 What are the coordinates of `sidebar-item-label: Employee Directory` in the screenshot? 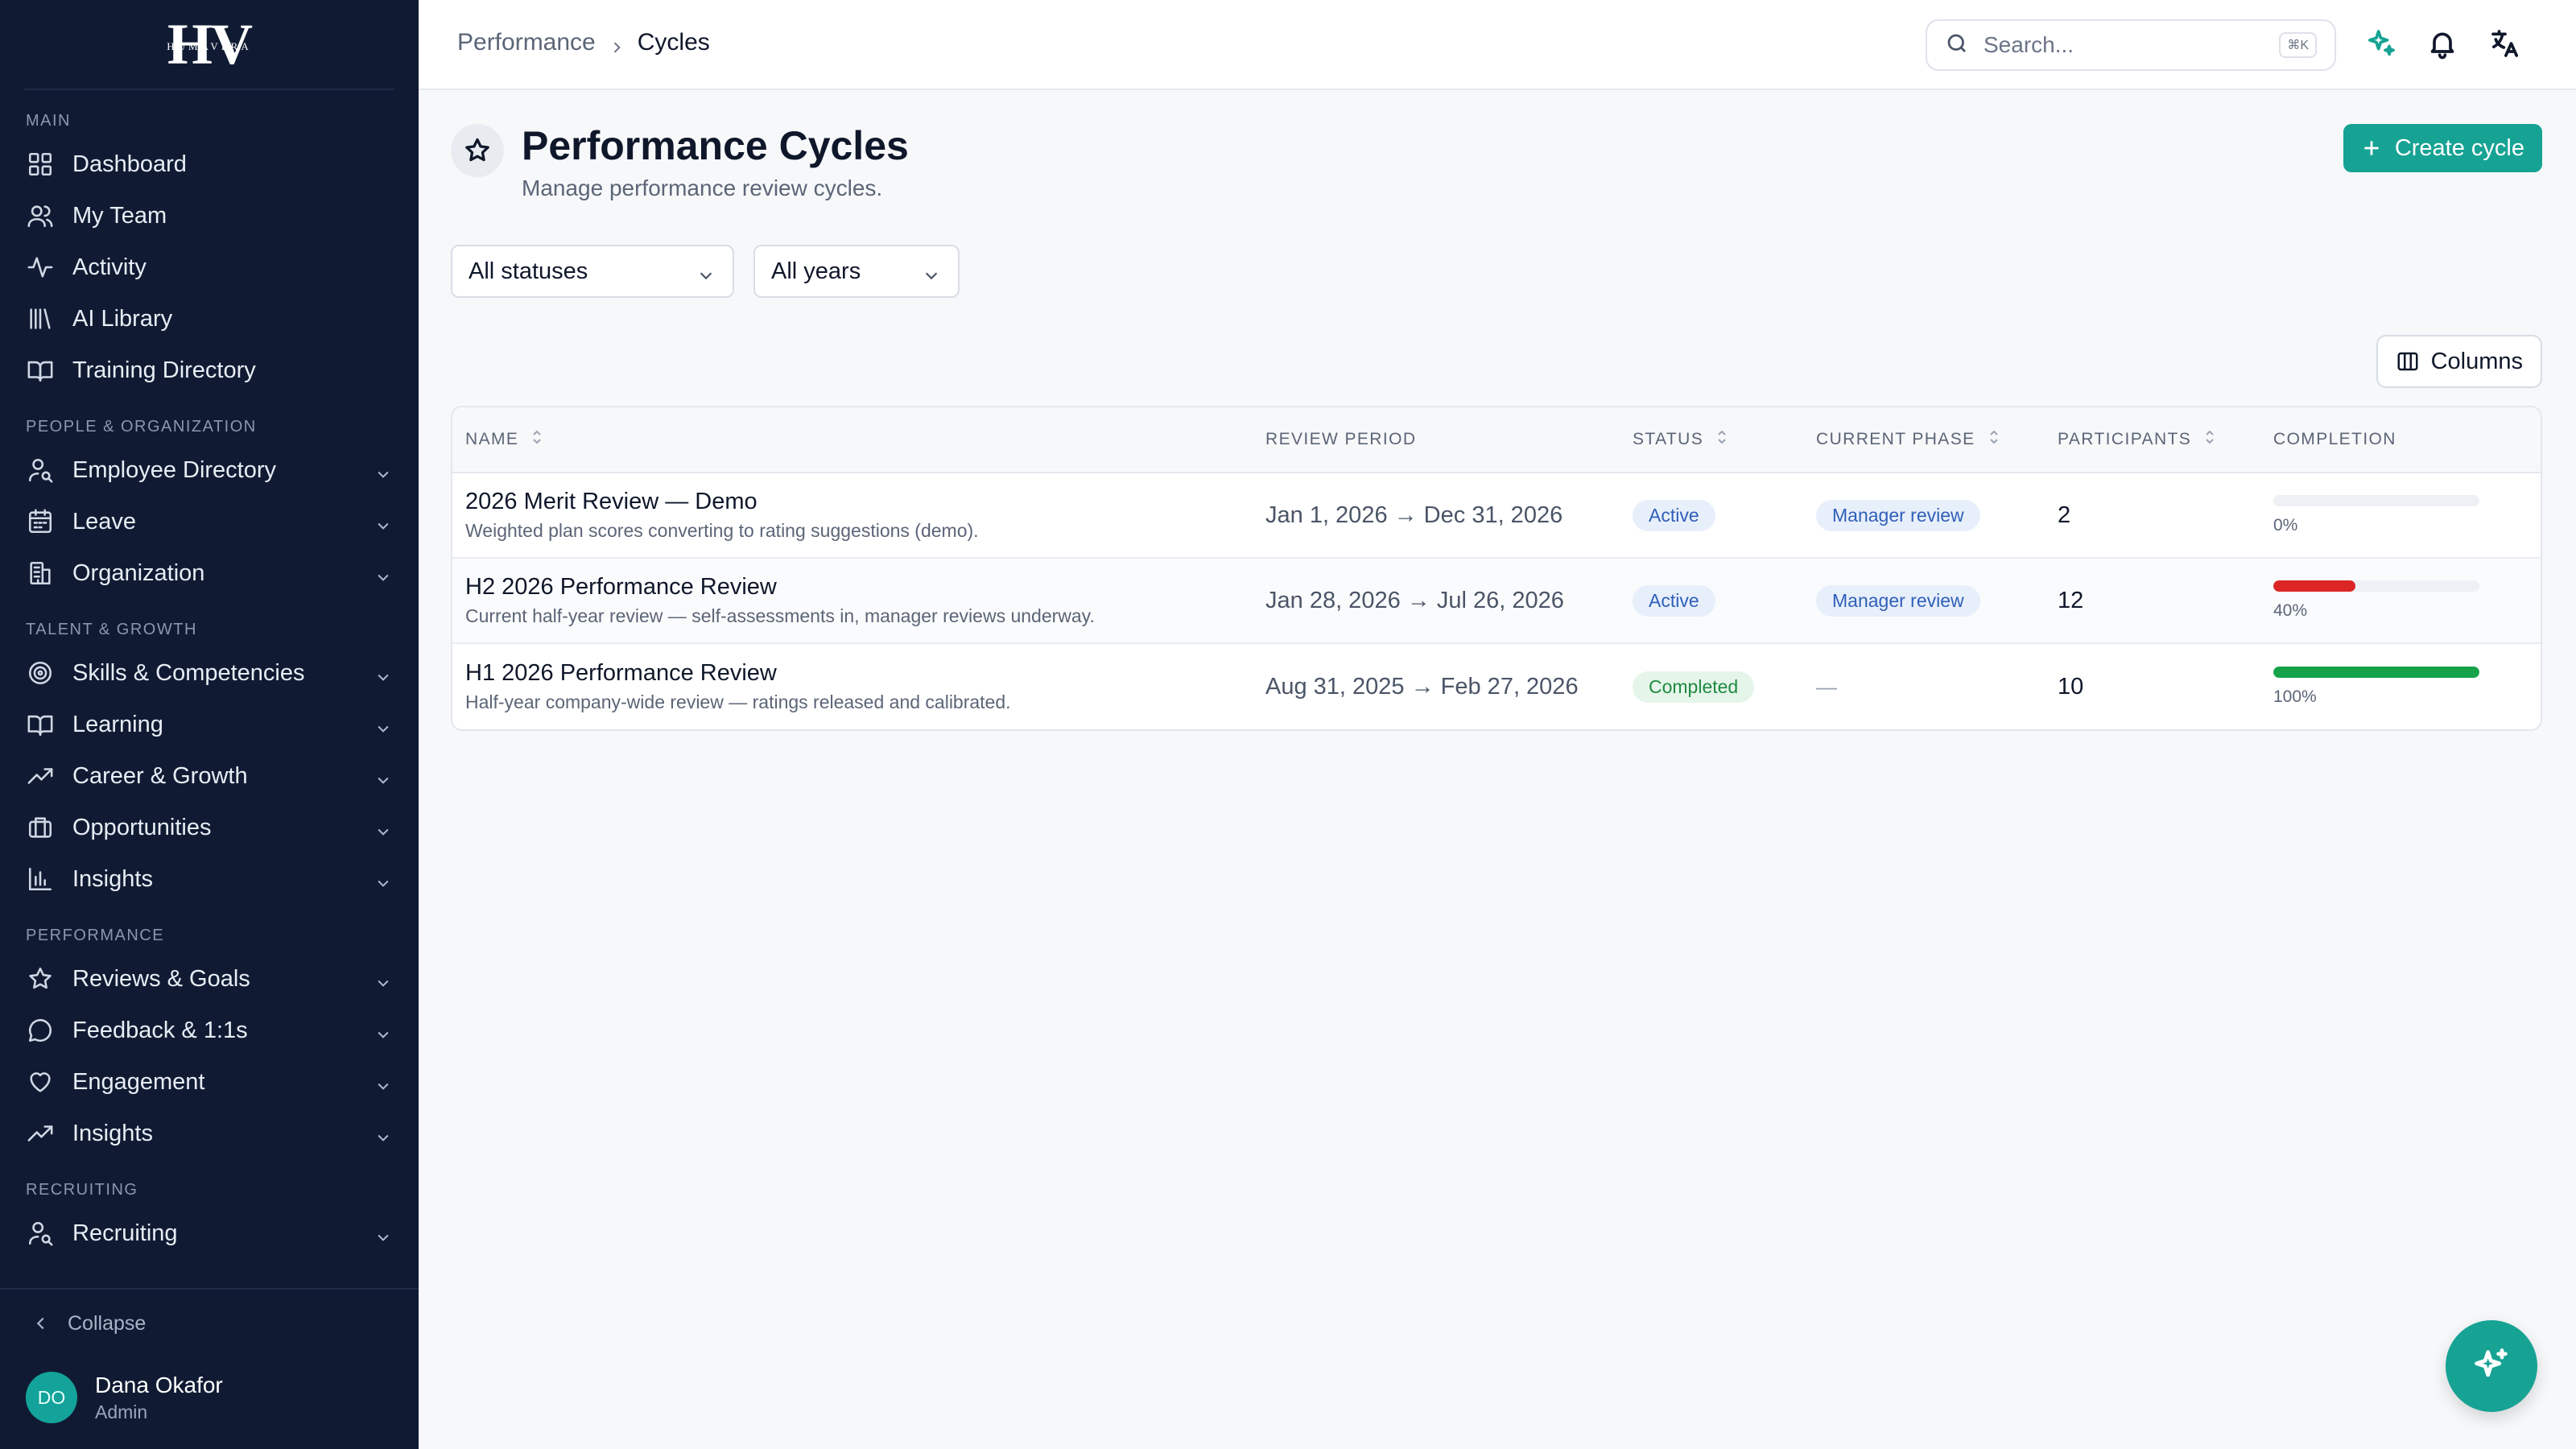 It's located at (174, 469).